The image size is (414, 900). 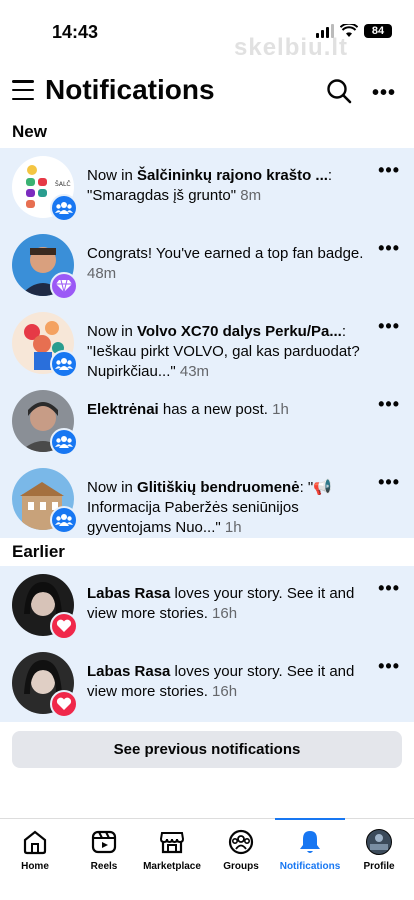 I want to click on notification-time: 48m, so click(x=102, y=273).